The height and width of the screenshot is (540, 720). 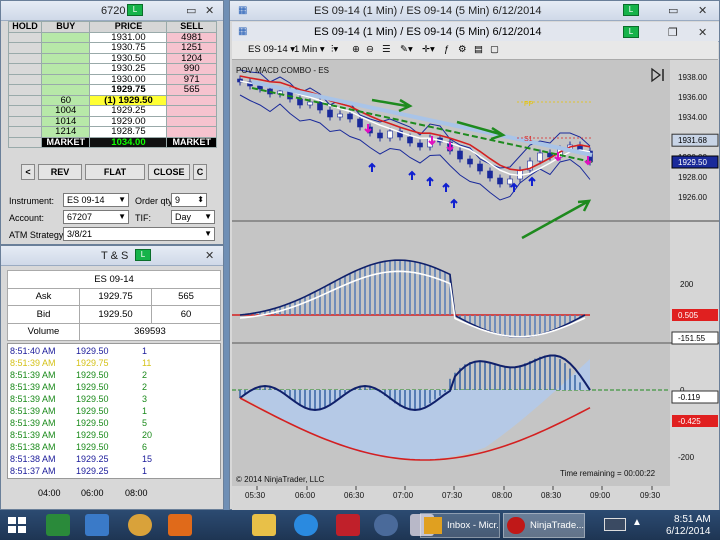 What do you see at coordinates (446, 49) in the screenshot?
I see `indicators-icon: ƒ` at bounding box center [446, 49].